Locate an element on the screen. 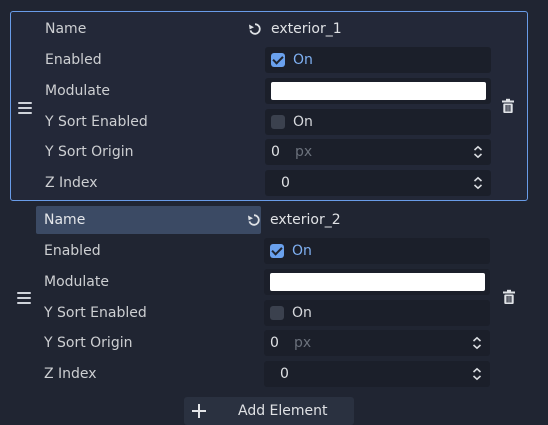 This screenshot has width=548, height=425. name-value: exterior_1 is located at coordinates (306, 29).